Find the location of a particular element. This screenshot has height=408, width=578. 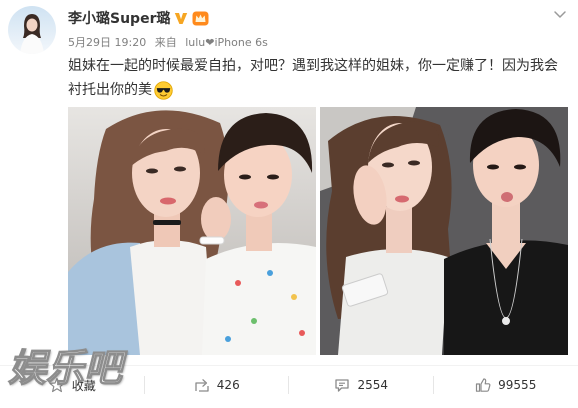

post-text-line-2: 衬托出你的美 is located at coordinates (318, 90).